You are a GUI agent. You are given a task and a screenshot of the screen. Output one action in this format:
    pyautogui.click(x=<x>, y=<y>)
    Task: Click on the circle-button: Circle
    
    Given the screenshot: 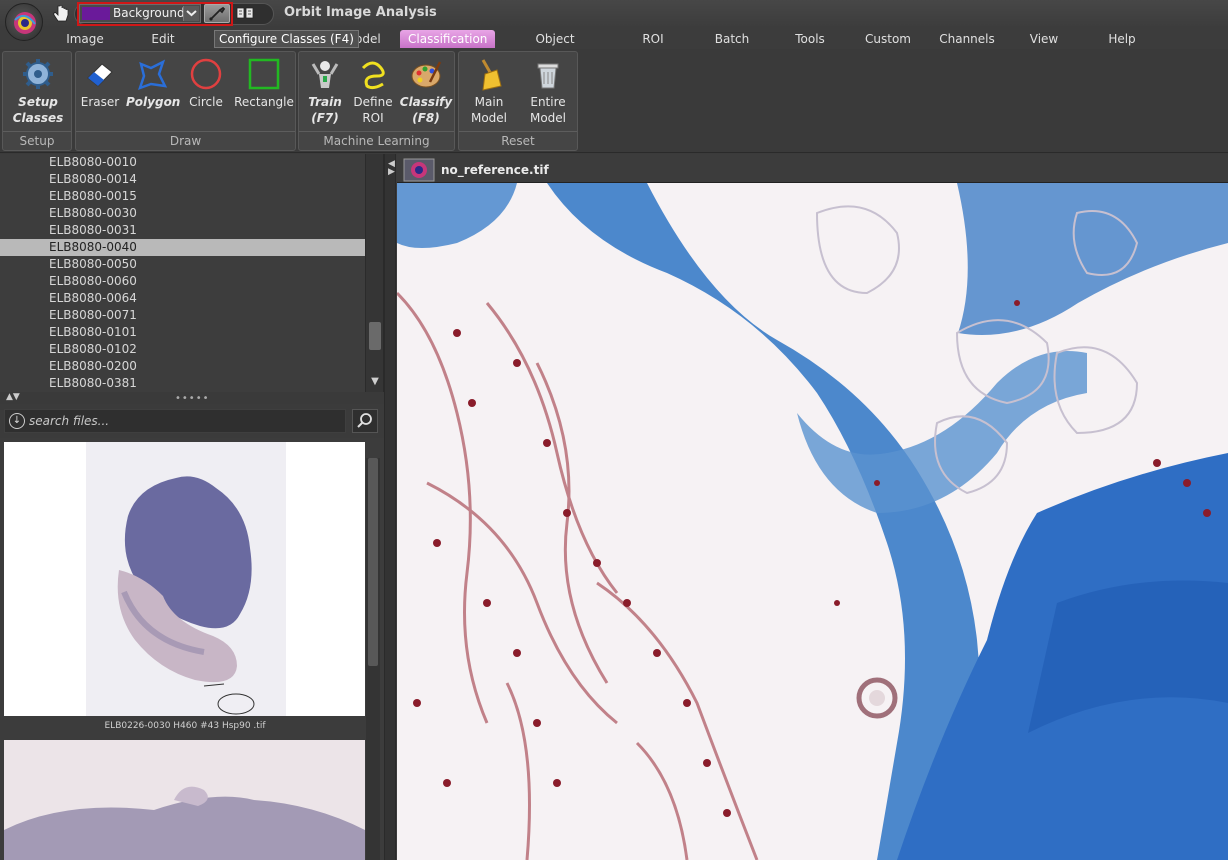 What is the action you would take?
    pyautogui.click(x=206, y=82)
    